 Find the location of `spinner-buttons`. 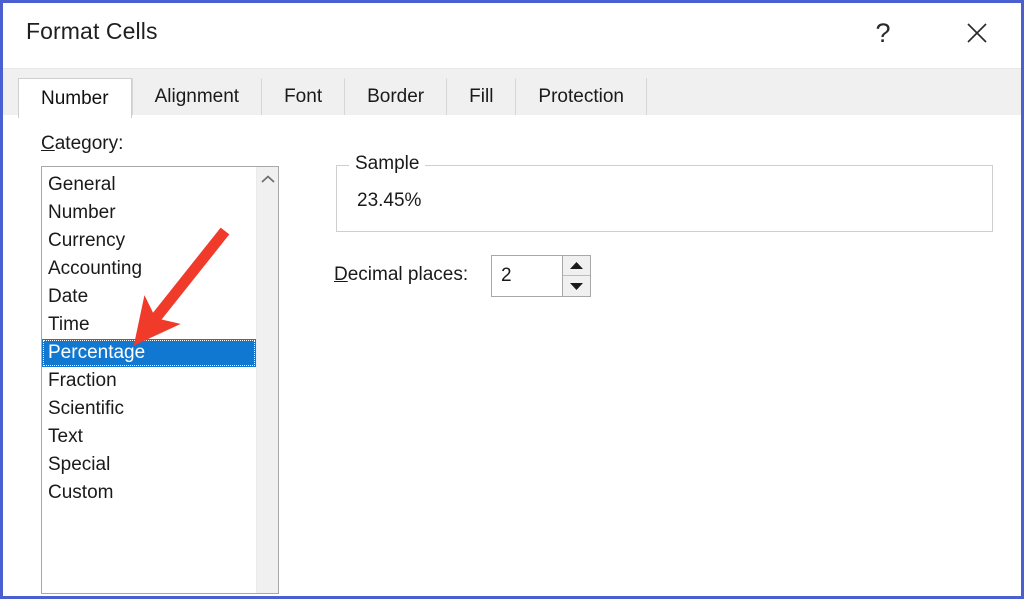

spinner-buttons is located at coordinates (576, 276).